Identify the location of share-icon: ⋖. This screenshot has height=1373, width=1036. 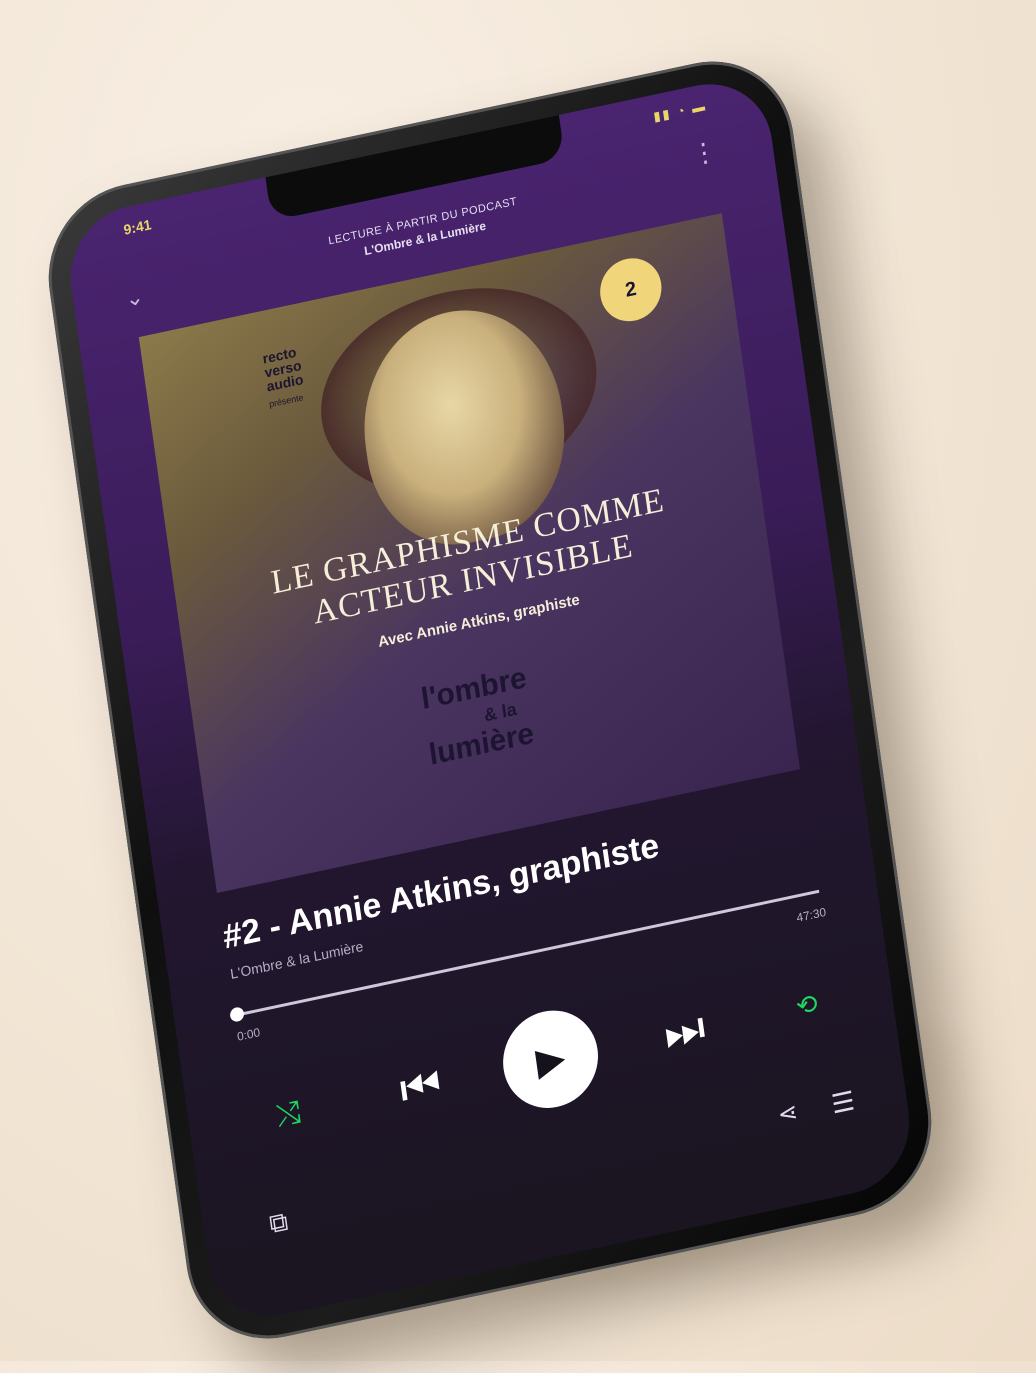
(788, 1113).